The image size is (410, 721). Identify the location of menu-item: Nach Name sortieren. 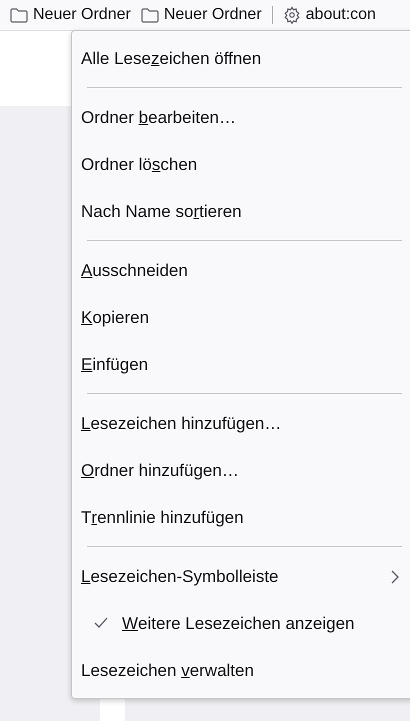
(241, 211).